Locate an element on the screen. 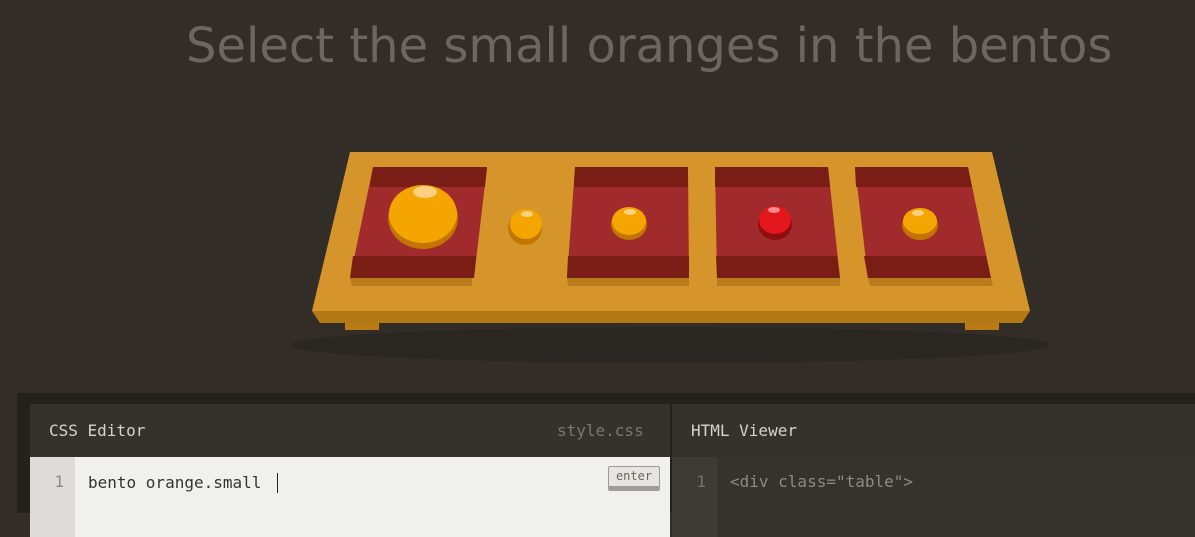 This screenshot has height=537, width=1195. css-selector-input is located at coordinates (343, 482).